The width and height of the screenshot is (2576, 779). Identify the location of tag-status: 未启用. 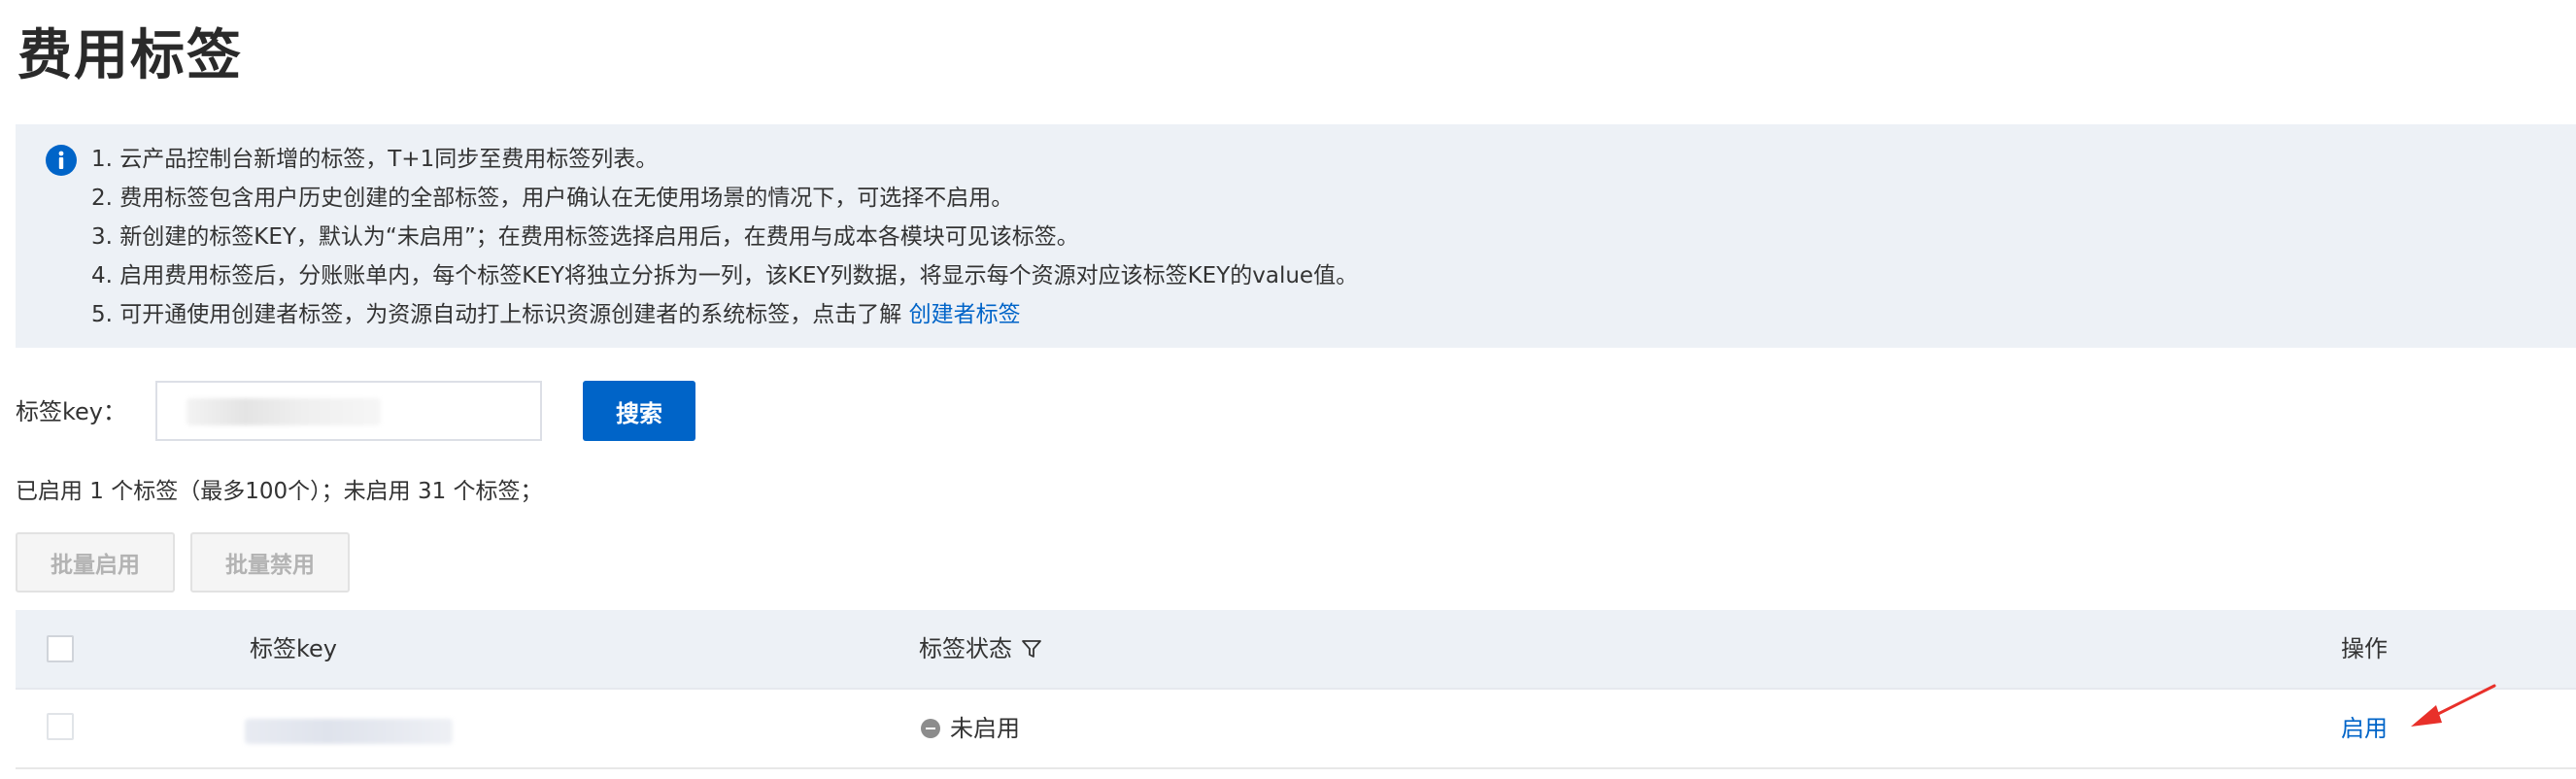
(970, 729).